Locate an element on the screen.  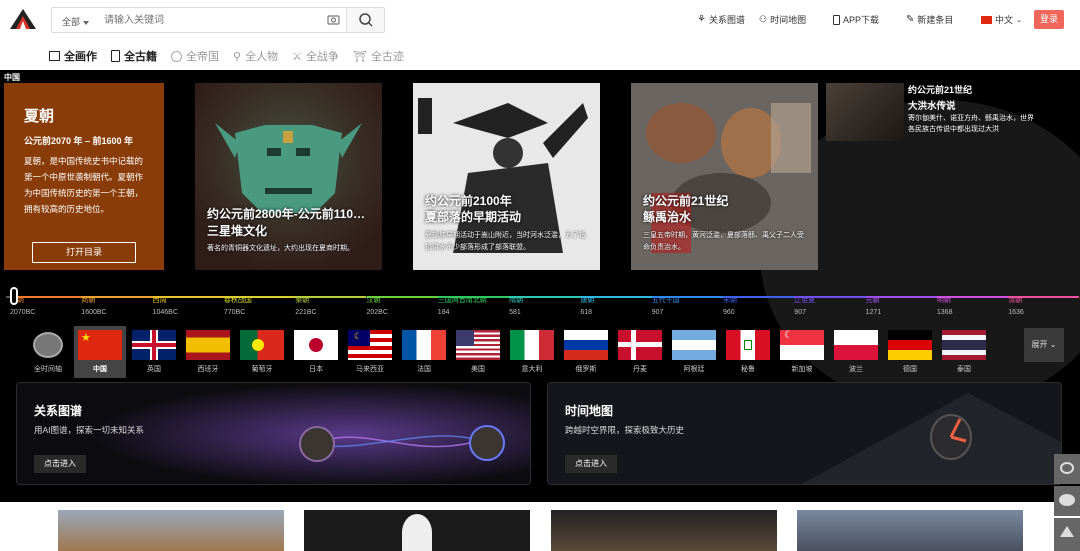
category-tabs: 全画作 全古籍 全帝国 ⚲ 全人物 ⚔ 全战争 ⛩ 全古迹 is located at coordinates (226, 56).